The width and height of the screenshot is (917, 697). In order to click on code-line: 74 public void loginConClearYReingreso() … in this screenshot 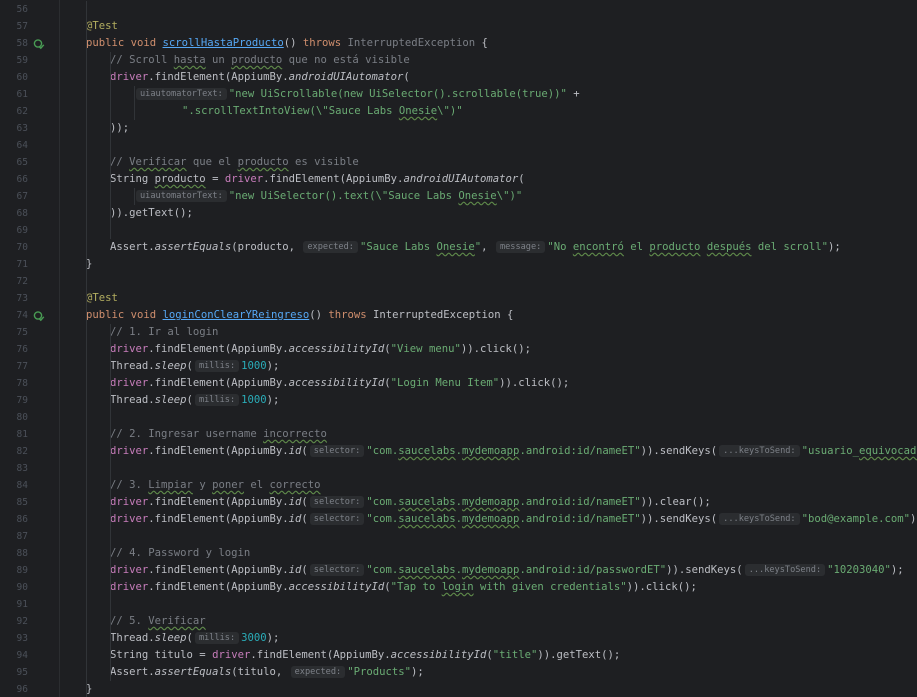, I will do `click(458, 315)`.